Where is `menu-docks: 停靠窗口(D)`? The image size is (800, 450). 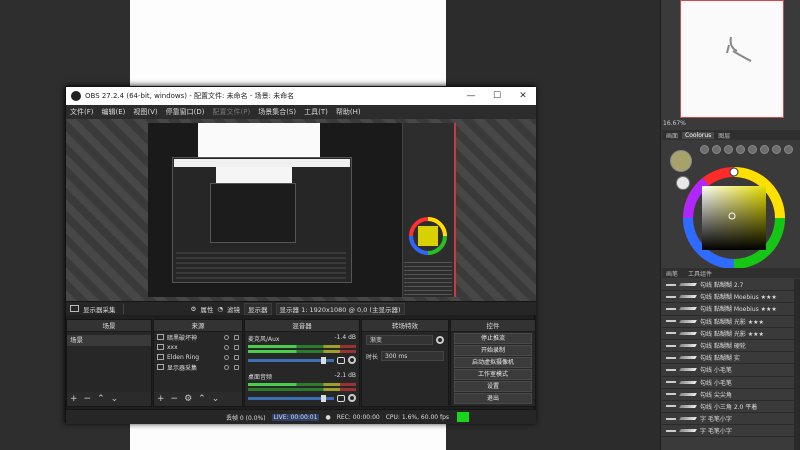 menu-docks: 停靠窗口(D) is located at coordinates (185, 112).